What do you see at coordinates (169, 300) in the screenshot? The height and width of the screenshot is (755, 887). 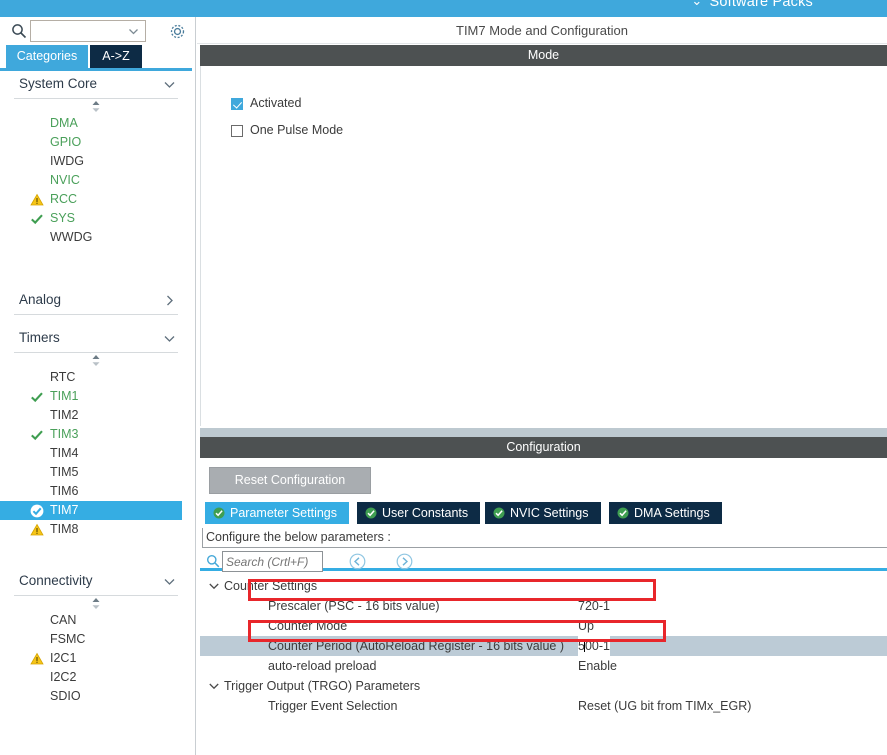 I see `chevron-right-icon` at bounding box center [169, 300].